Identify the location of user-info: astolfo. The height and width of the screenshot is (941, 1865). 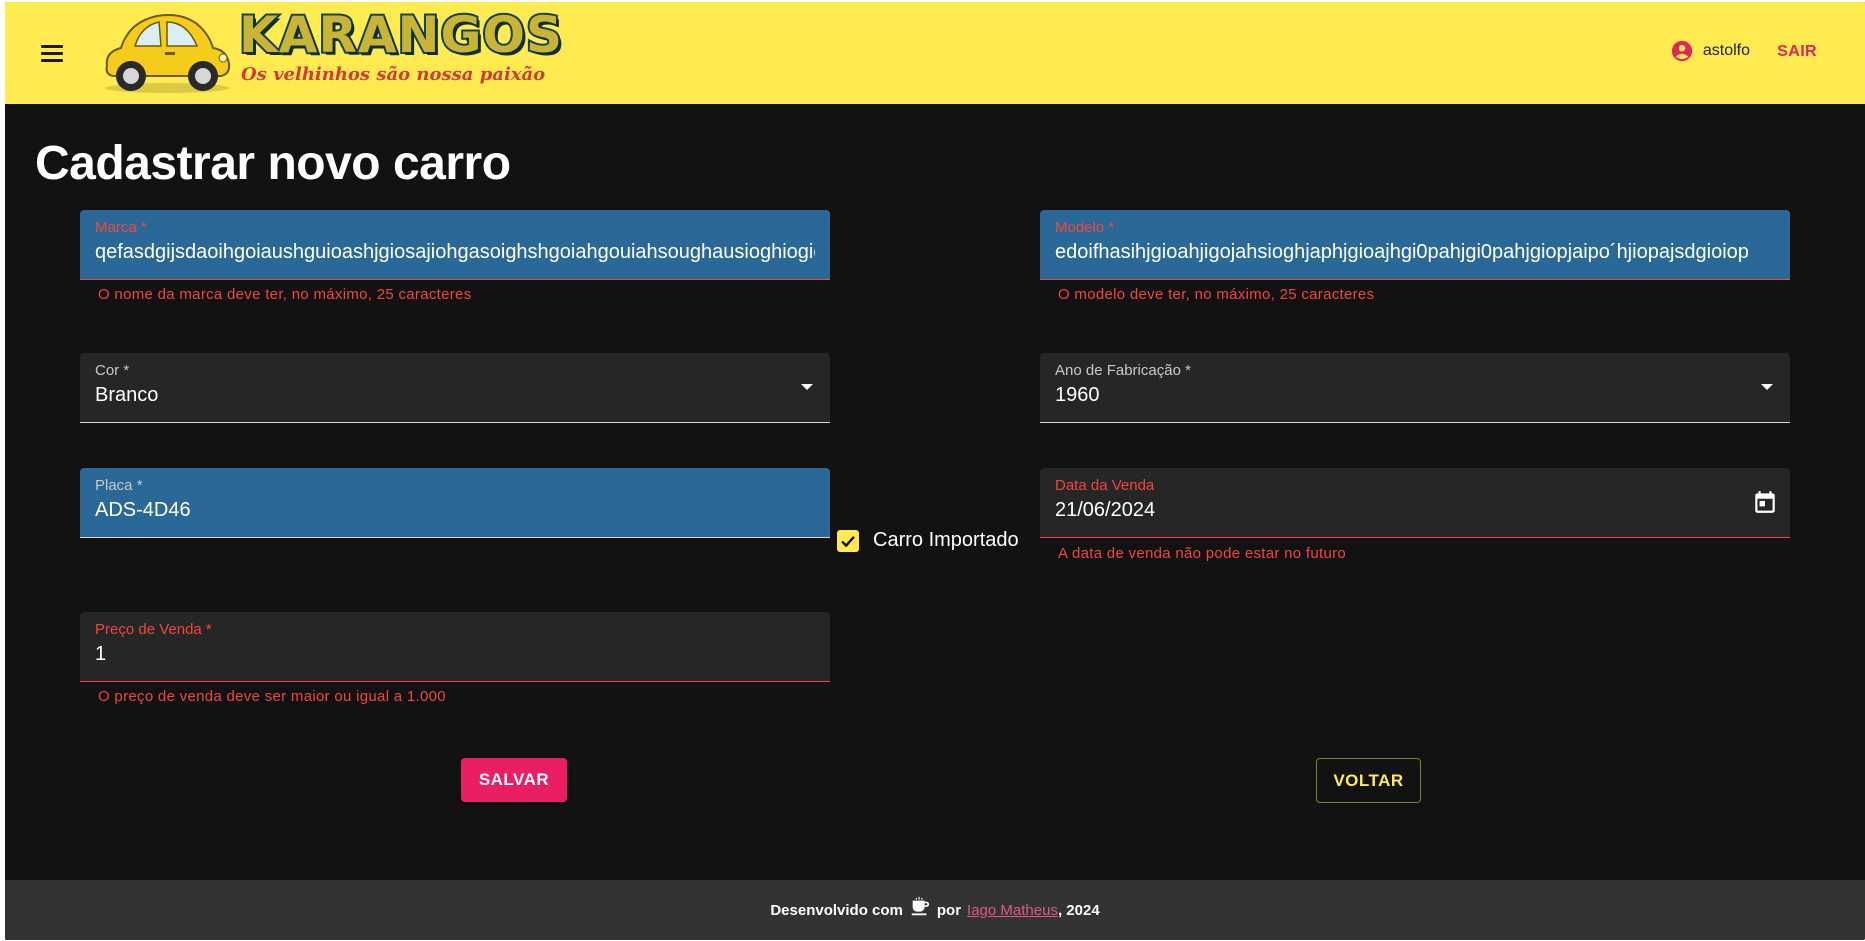
(1710, 51).